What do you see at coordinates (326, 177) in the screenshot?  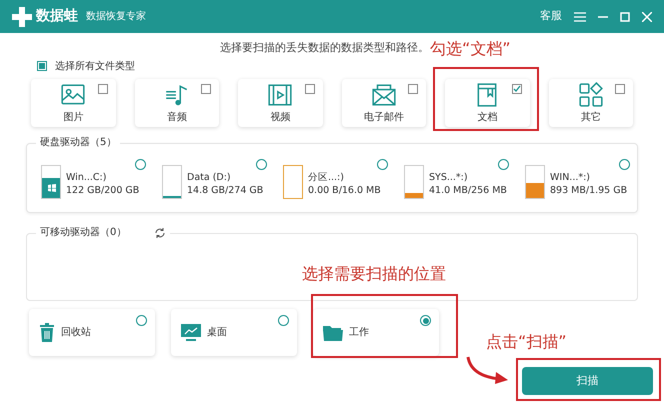 I see `drive-name: 分区...:)` at bounding box center [326, 177].